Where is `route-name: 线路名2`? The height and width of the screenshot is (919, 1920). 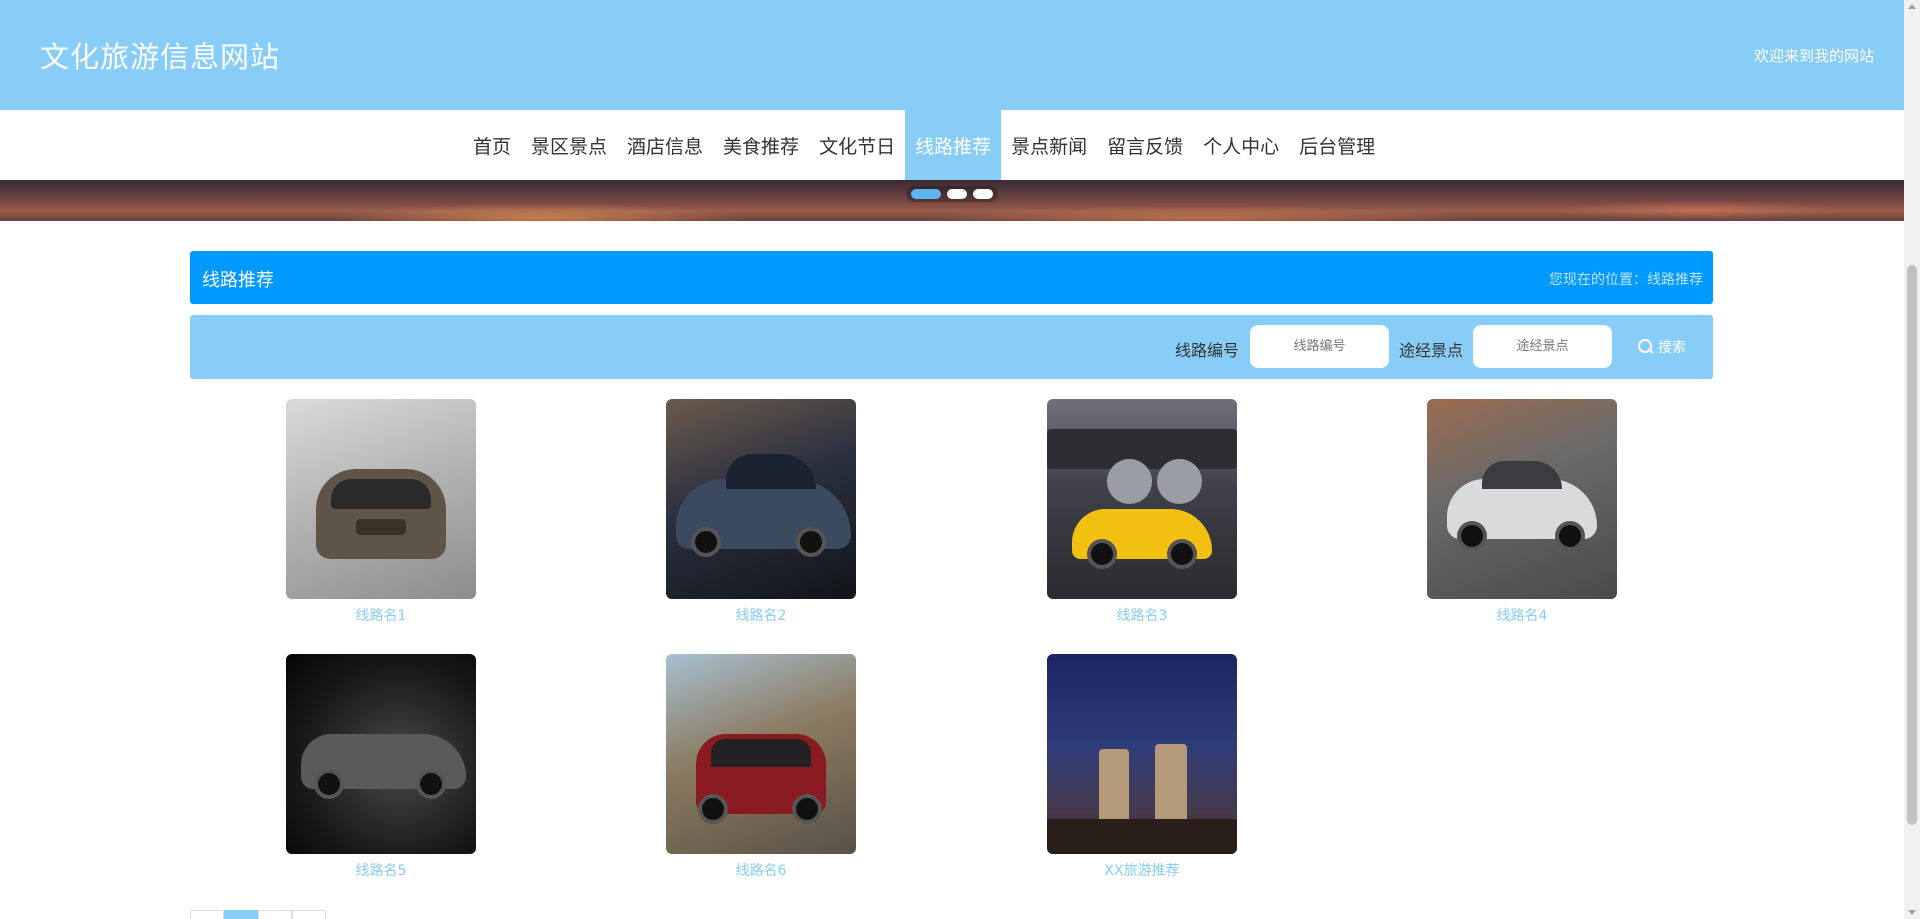
route-name: 线路名2 is located at coordinates (761, 615).